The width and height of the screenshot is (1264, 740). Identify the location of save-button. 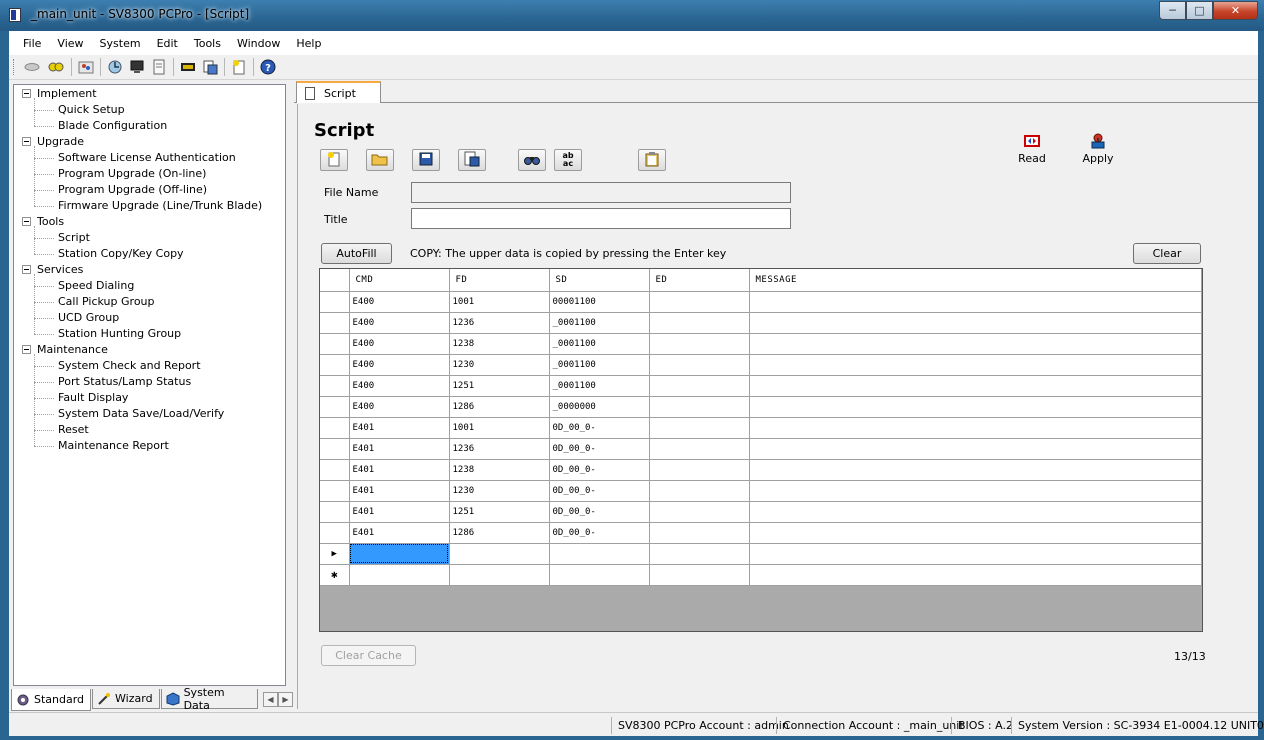
(426, 160).